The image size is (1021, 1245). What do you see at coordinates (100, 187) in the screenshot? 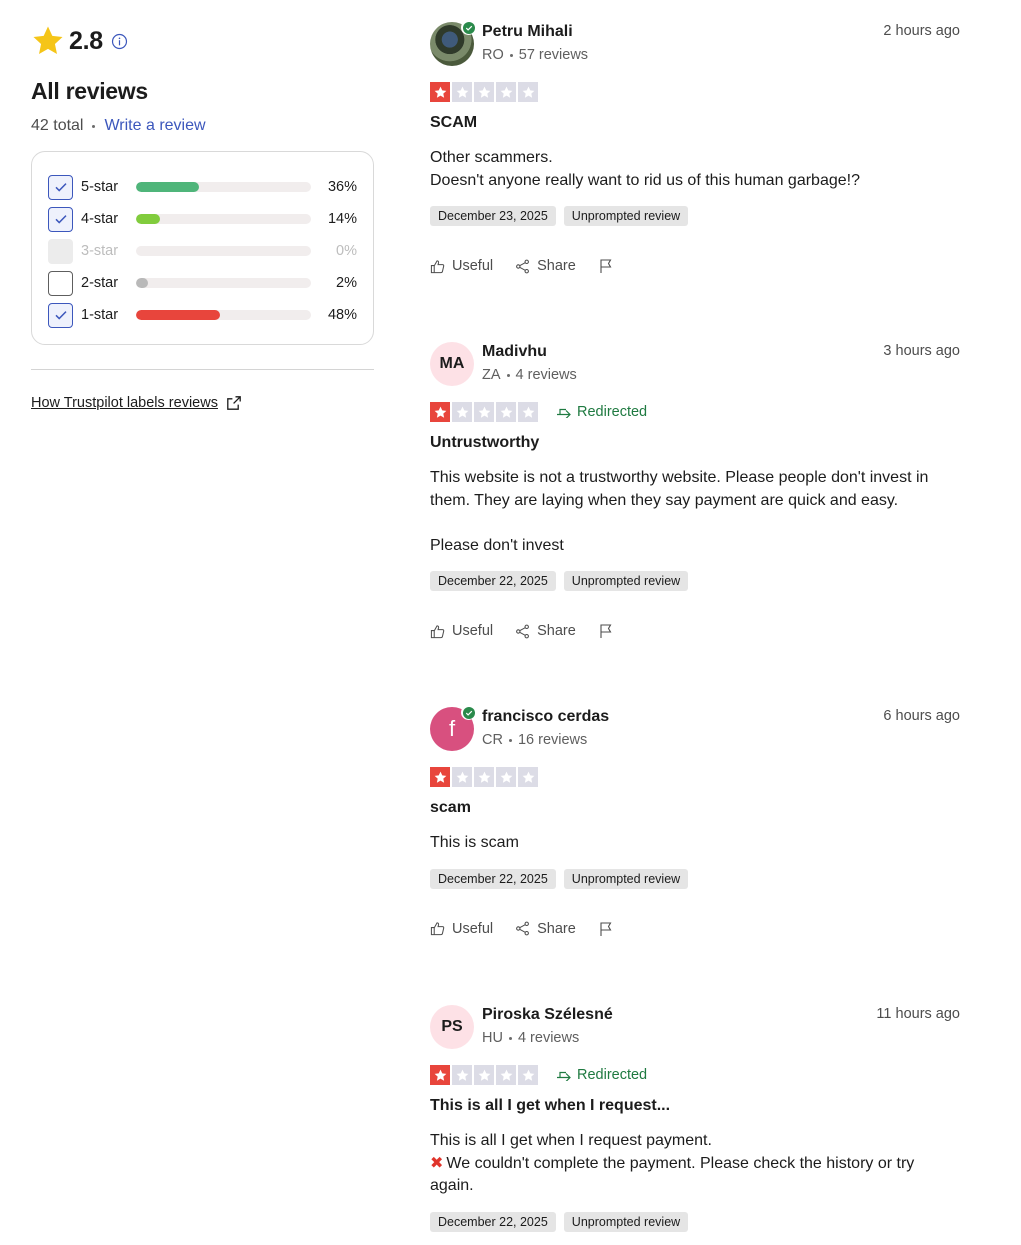
I see `star-filter-label: 5-star` at bounding box center [100, 187].